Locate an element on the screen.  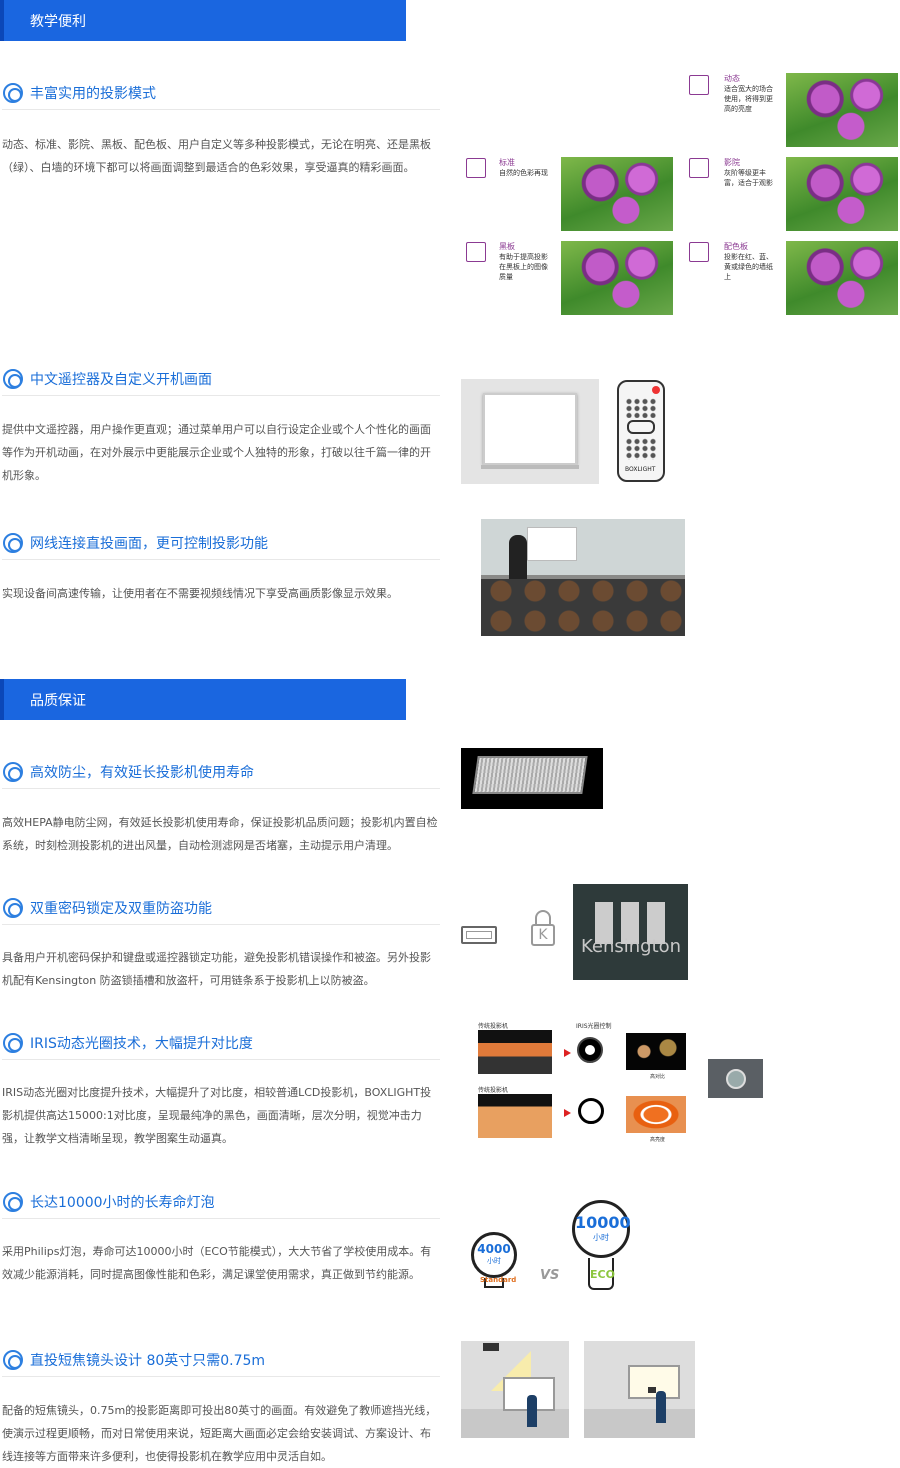
mode-dynamic-icon is located at coordinates (699, 85).